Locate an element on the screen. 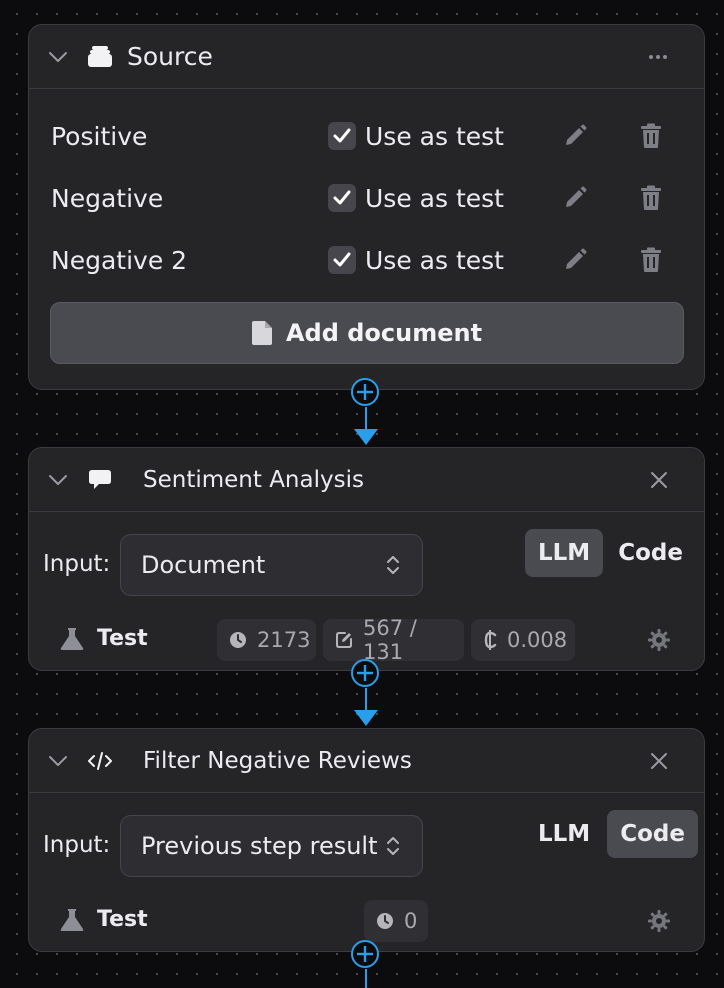  document-name: Negative is located at coordinates (107, 198).